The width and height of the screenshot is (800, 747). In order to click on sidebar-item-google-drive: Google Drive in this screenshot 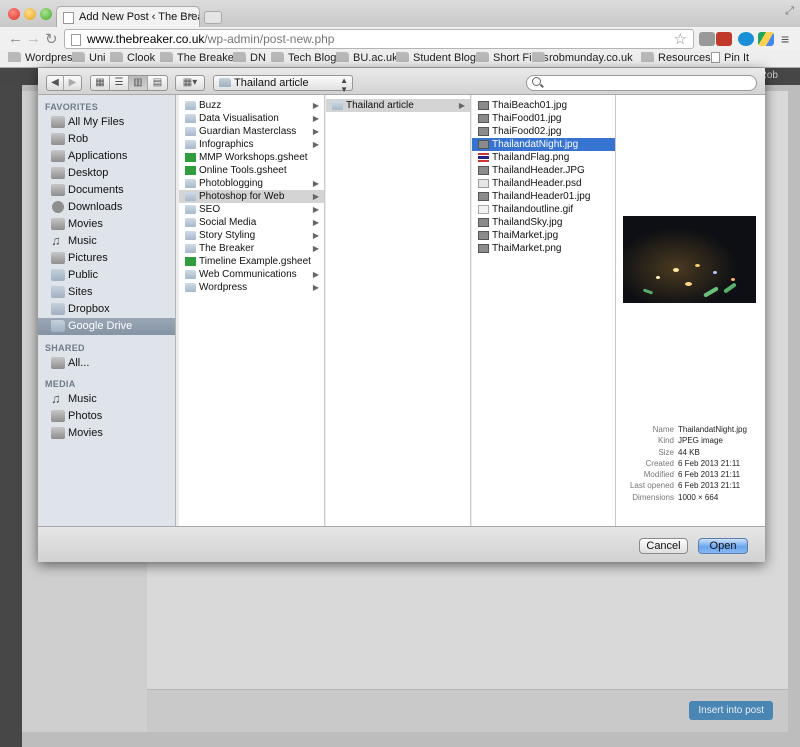, I will do `click(106, 326)`.